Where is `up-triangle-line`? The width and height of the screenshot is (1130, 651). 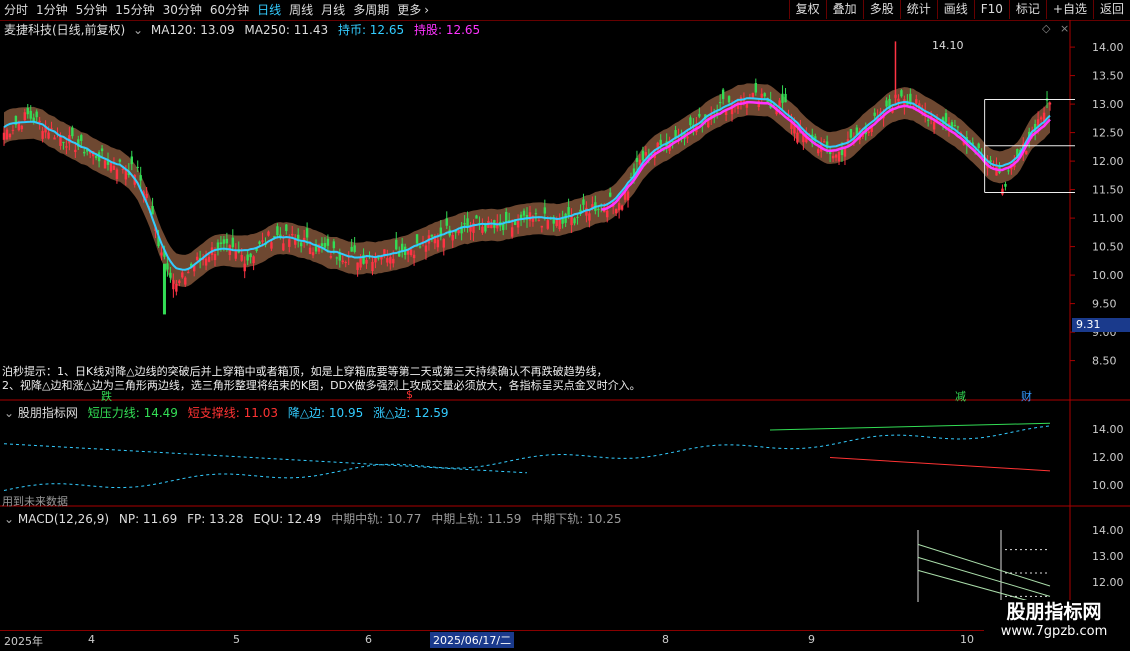 up-triangle-line is located at coordinates (265, 458).